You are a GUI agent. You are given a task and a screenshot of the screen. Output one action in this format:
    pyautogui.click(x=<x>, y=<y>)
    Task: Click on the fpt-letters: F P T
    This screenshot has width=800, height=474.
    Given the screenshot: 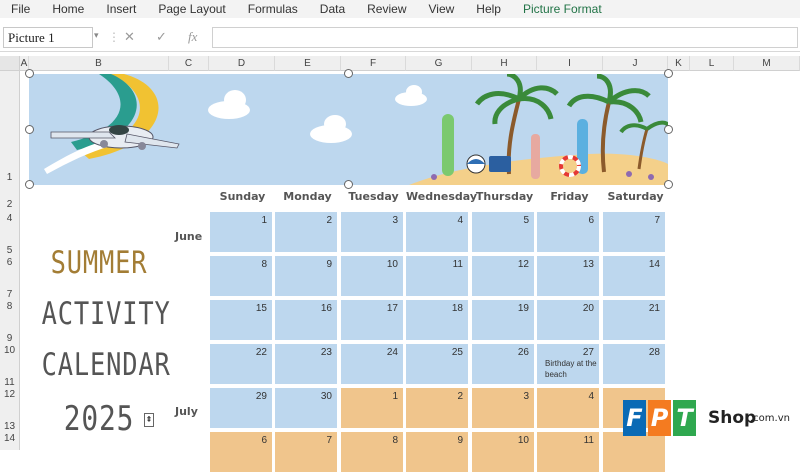 What is the action you would take?
    pyautogui.click(x=659, y=418)
    